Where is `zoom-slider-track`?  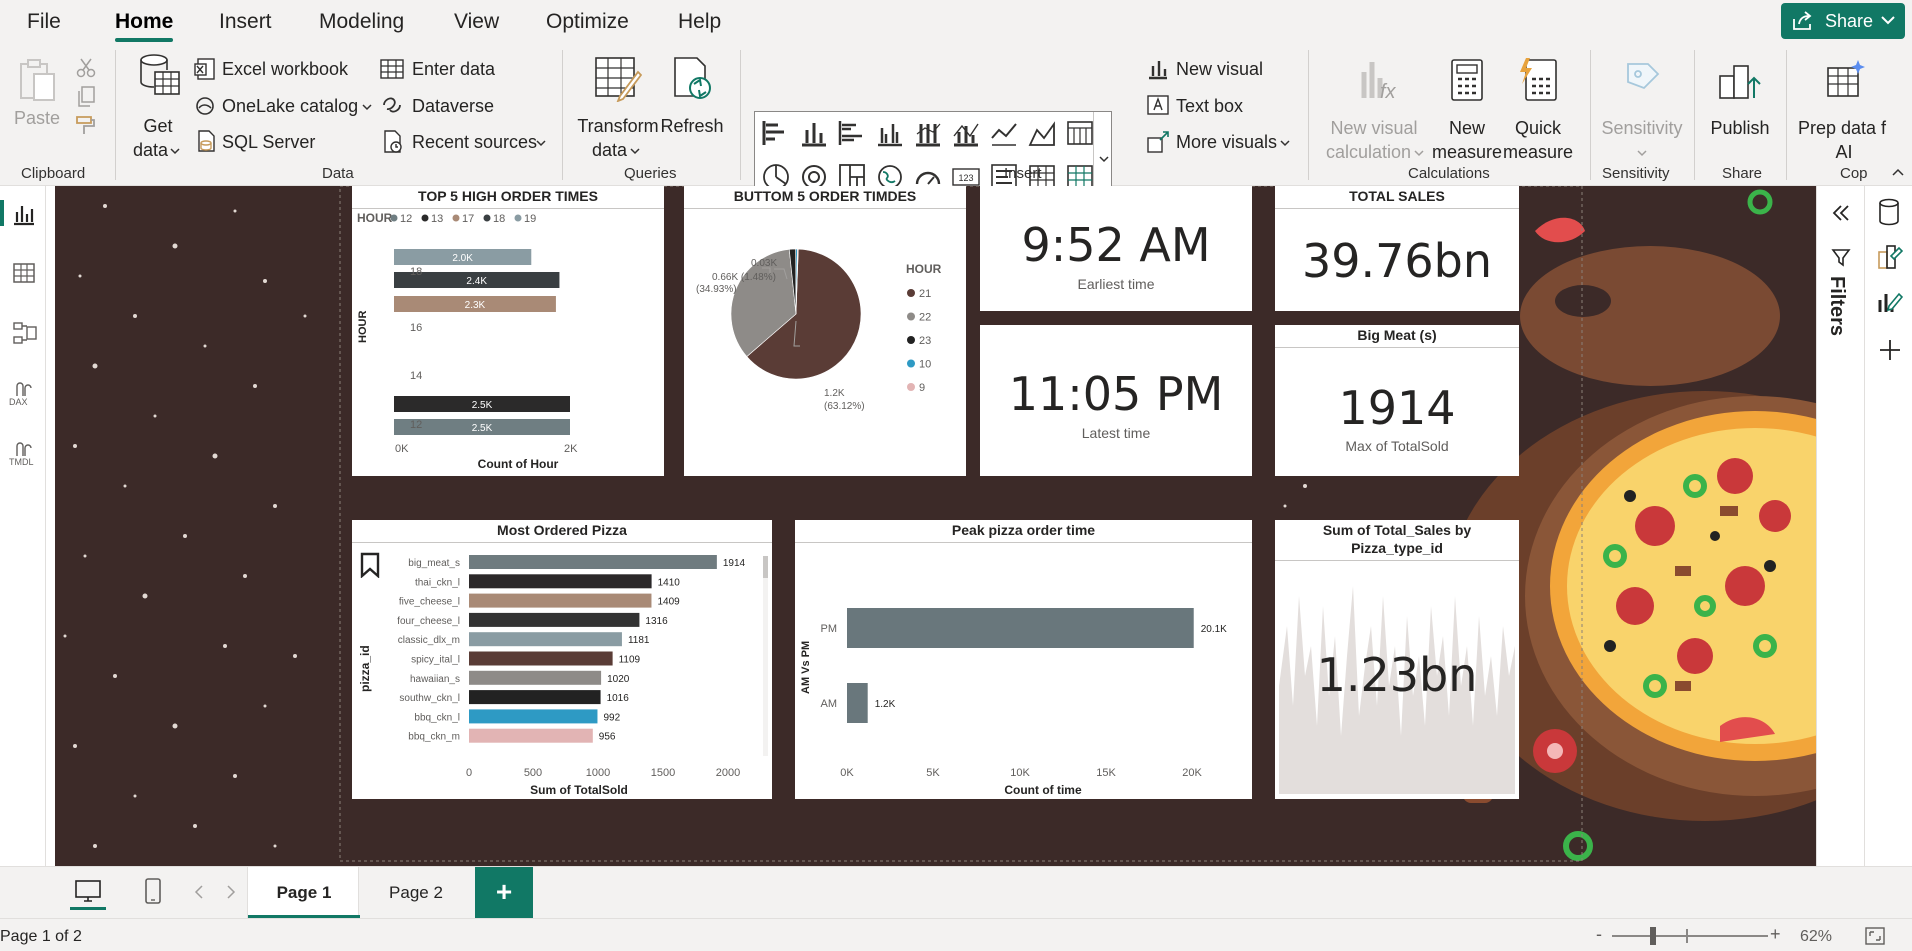
zoom-slider-track is located at coordinates (1690, 936).